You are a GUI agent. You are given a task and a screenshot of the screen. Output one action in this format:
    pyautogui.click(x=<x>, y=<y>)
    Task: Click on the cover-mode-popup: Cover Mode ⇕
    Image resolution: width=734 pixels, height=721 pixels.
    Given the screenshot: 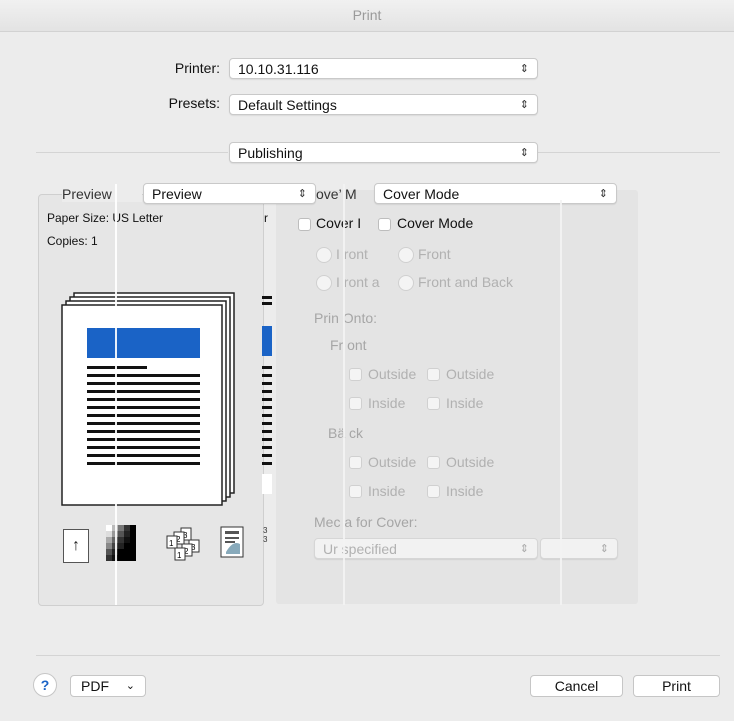 What is the action you would take?
    pyautogui.click(x=495, y=193)
    